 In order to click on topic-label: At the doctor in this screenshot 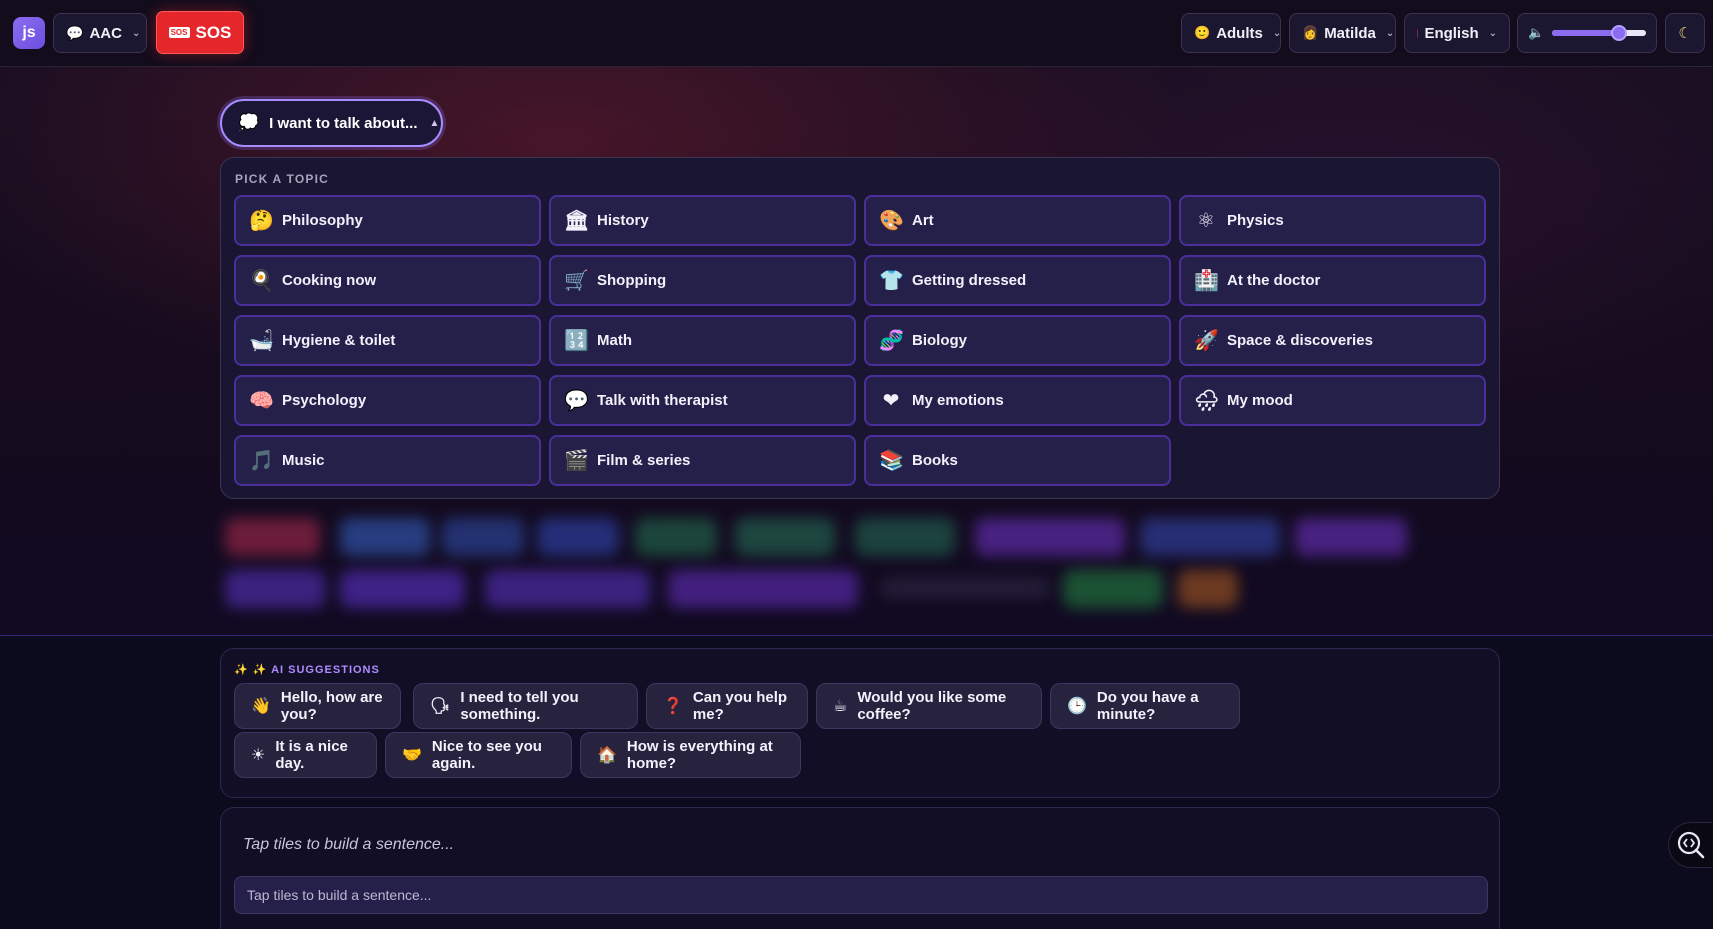, I will do `click(1274, 280)`.